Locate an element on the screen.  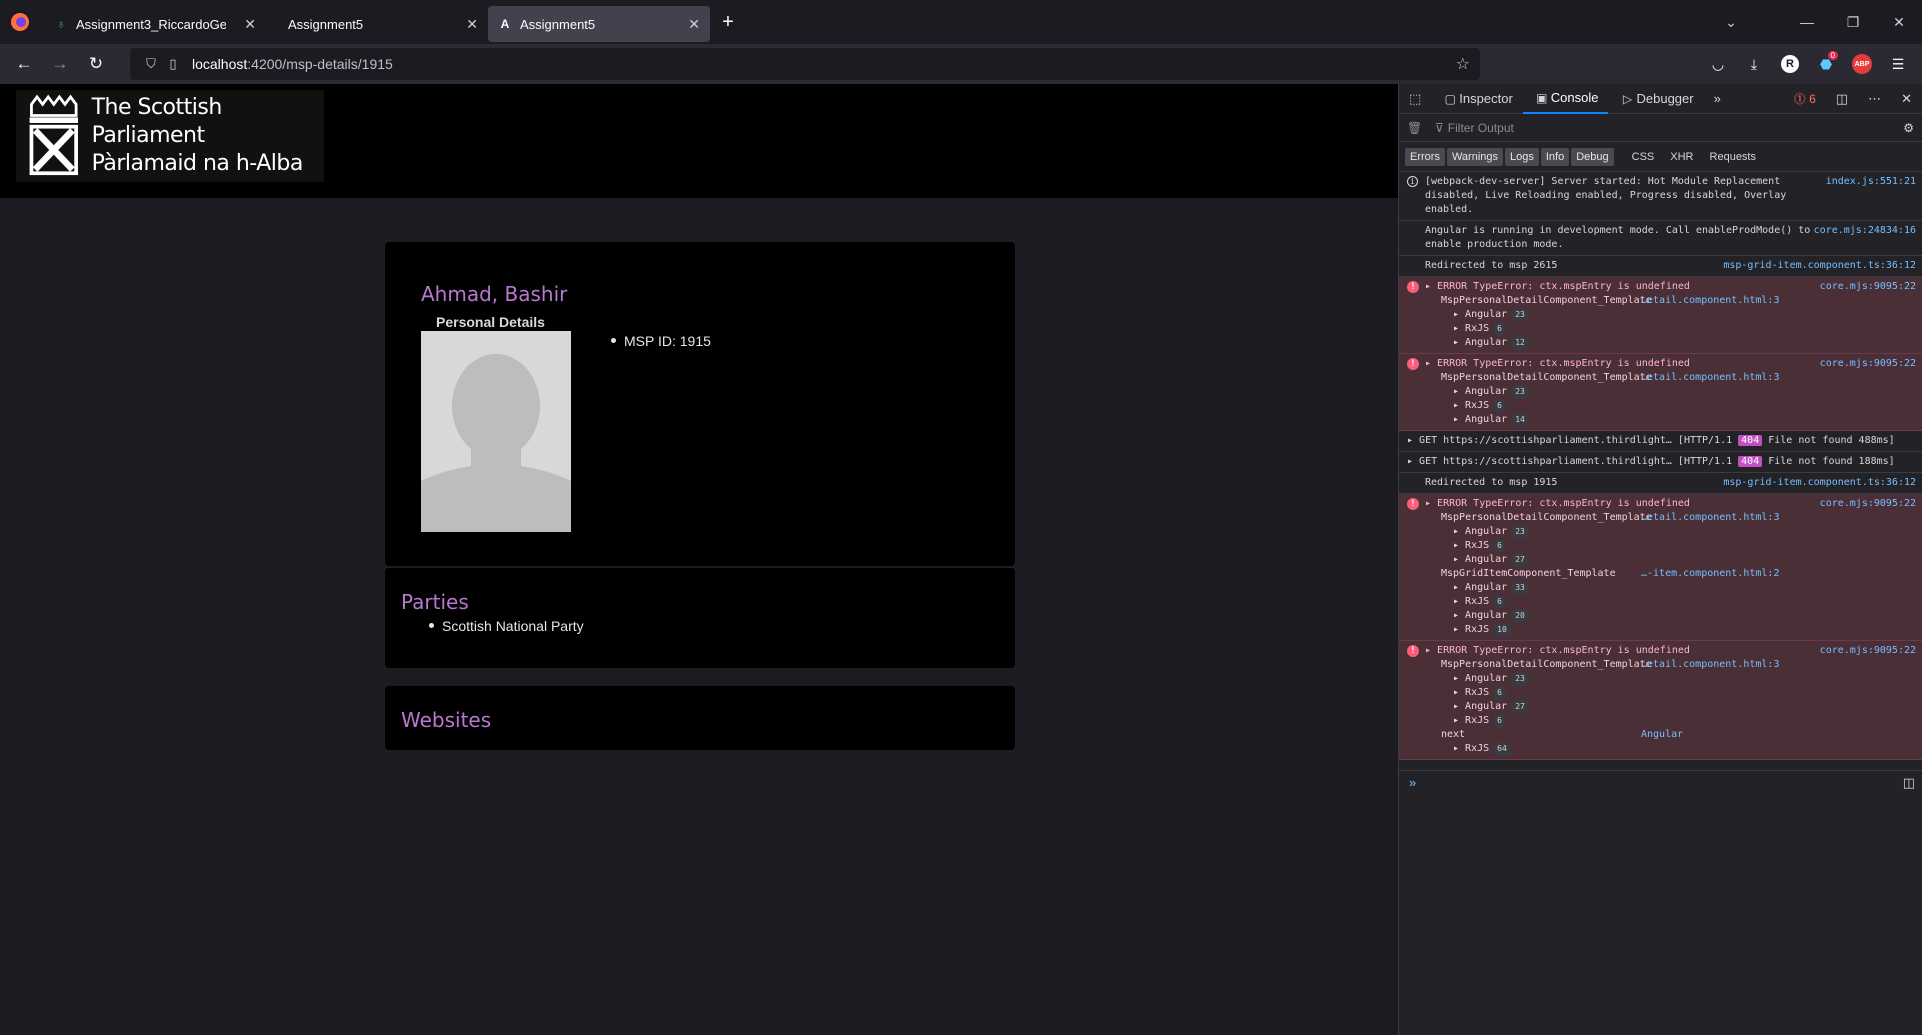
settings-icon: ⚙ is located at coordinates (1912, 128).